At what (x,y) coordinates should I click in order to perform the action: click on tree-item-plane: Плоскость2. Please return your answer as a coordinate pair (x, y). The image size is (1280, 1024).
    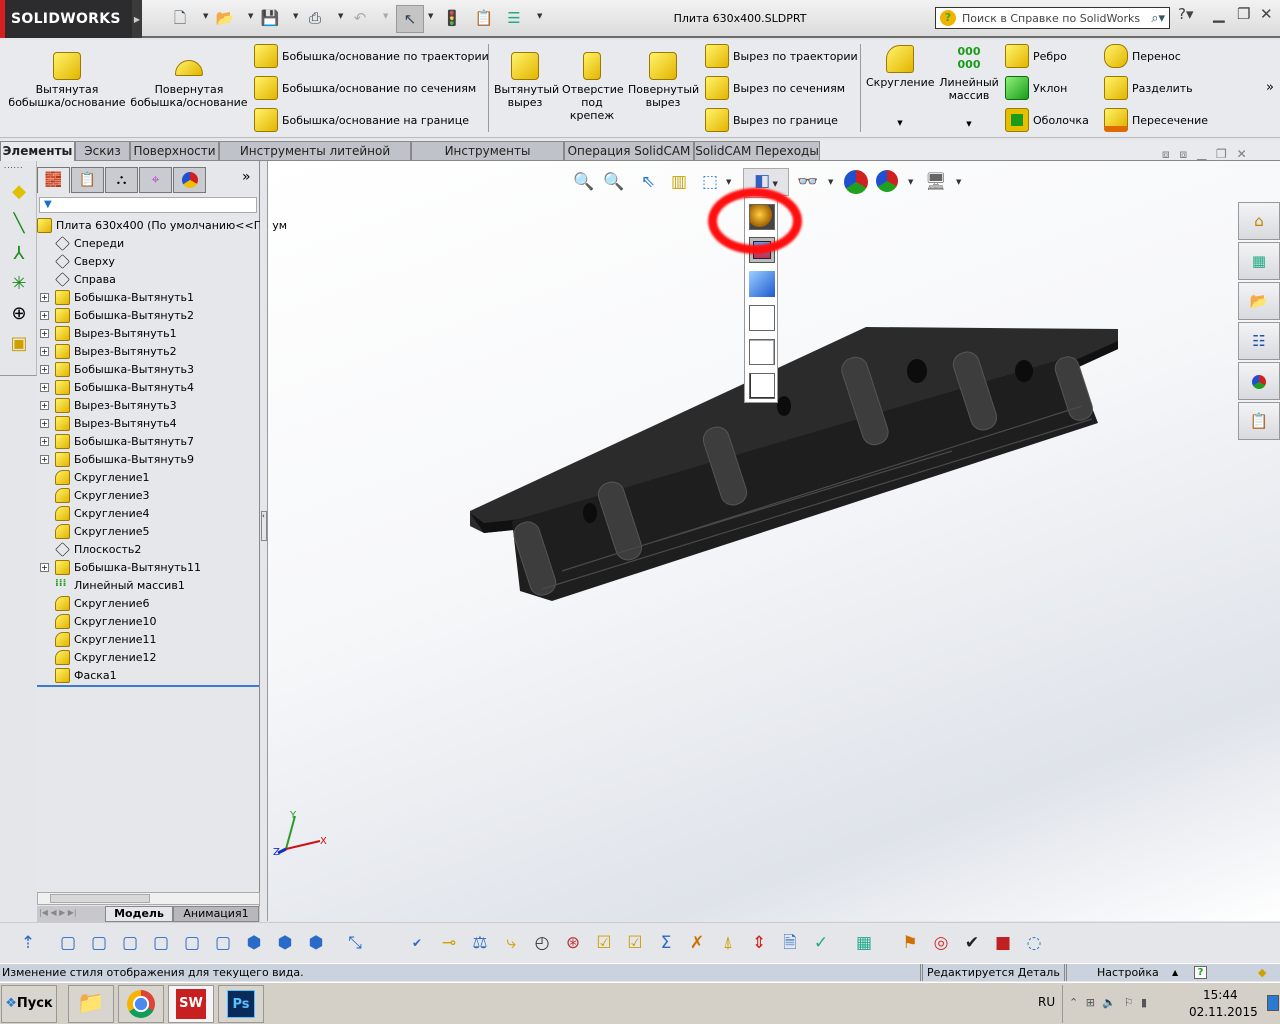
    Looking at the image, I should click on (89, 549).